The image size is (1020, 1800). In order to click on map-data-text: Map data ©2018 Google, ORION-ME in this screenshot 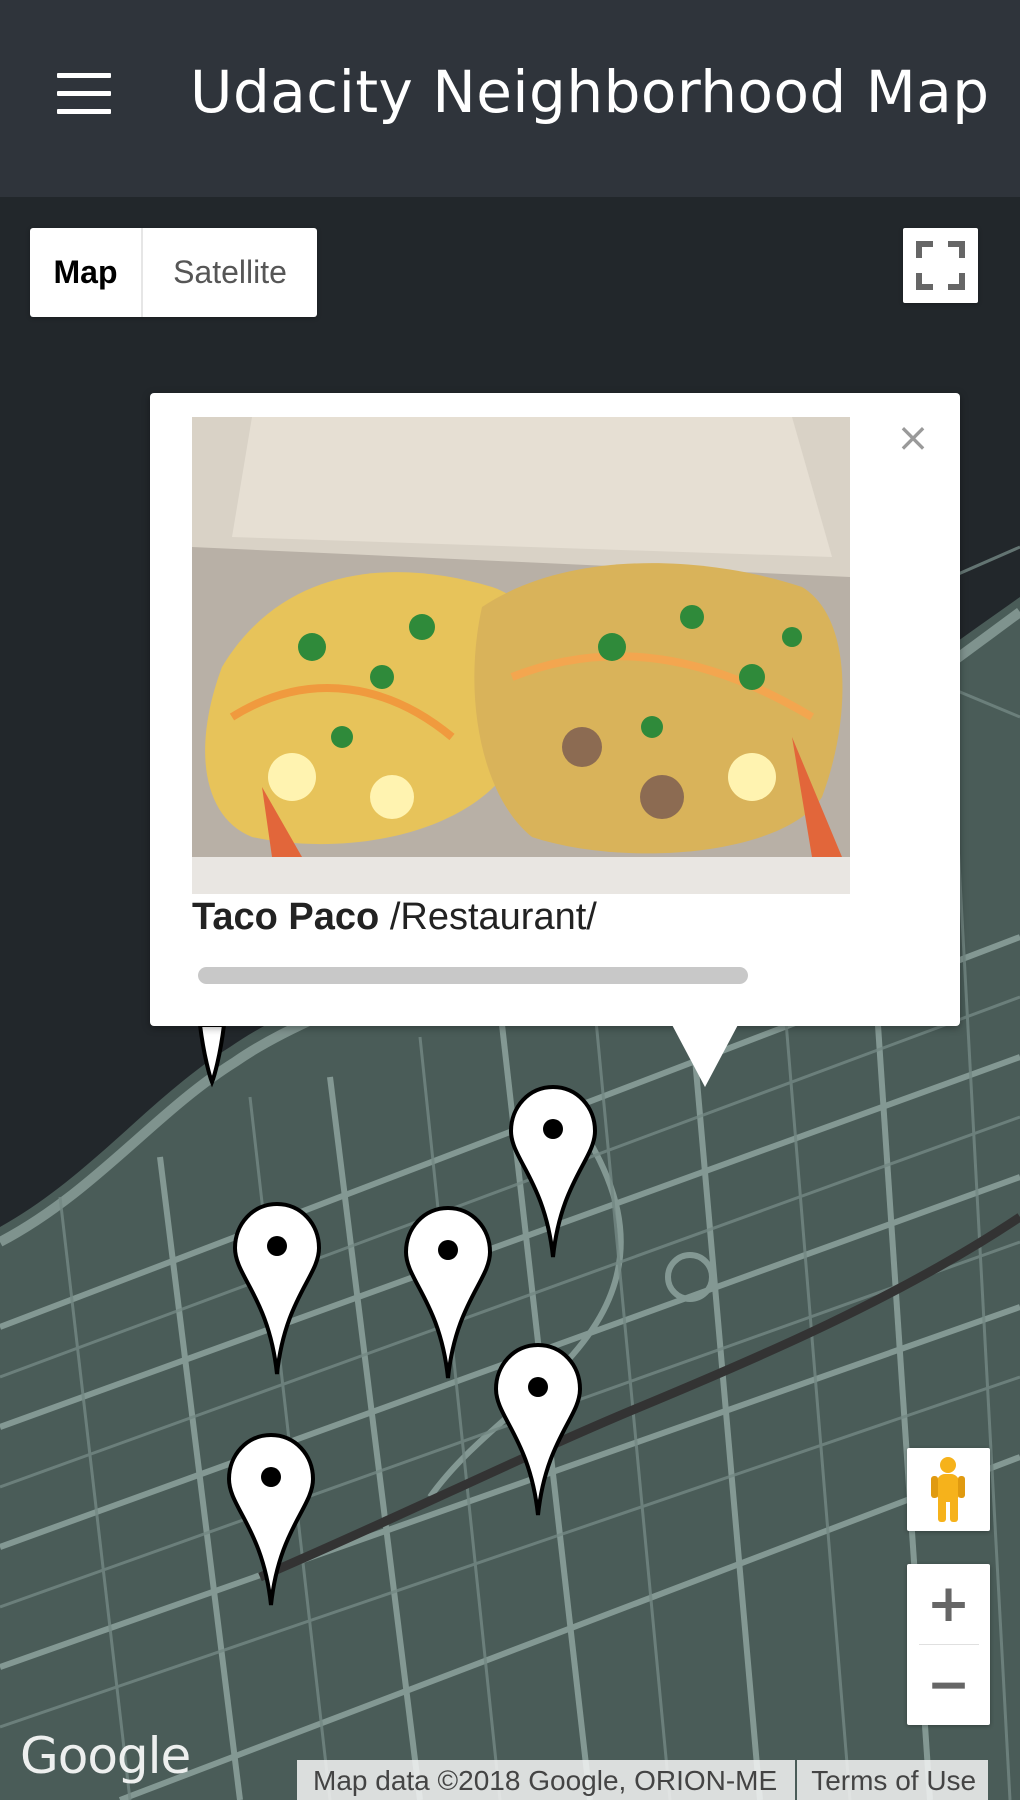, I will do `click(546, 1780)`.